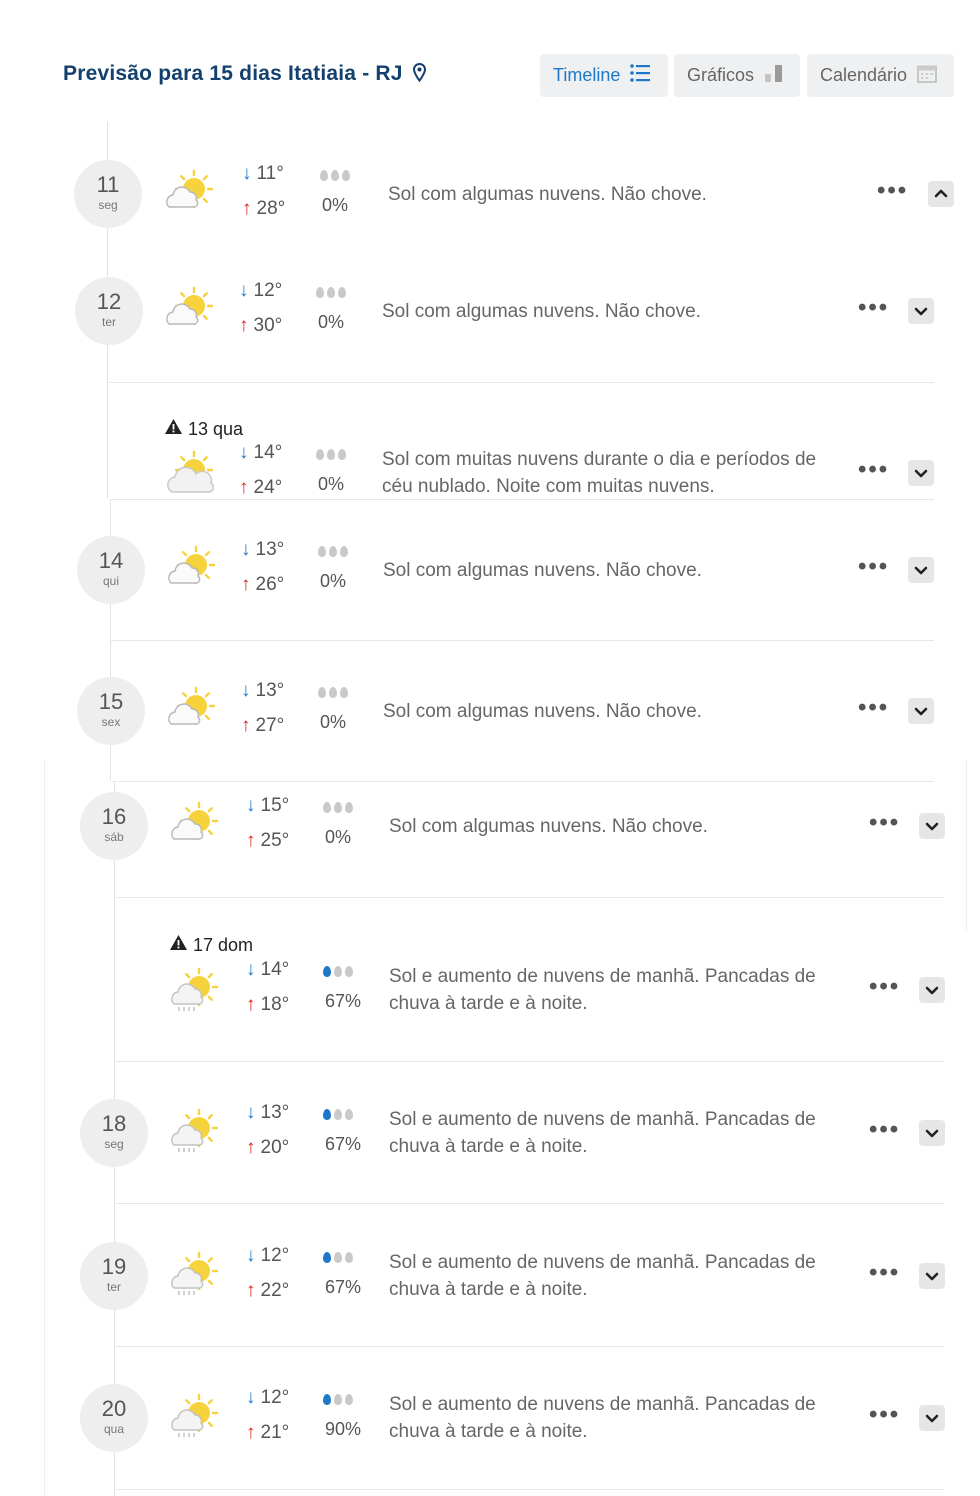 This screenshot has width=980, height=1496. Describe the element at coordinates (114, 1429) in the screenshot. I see `day-weekday: qua` at that location.